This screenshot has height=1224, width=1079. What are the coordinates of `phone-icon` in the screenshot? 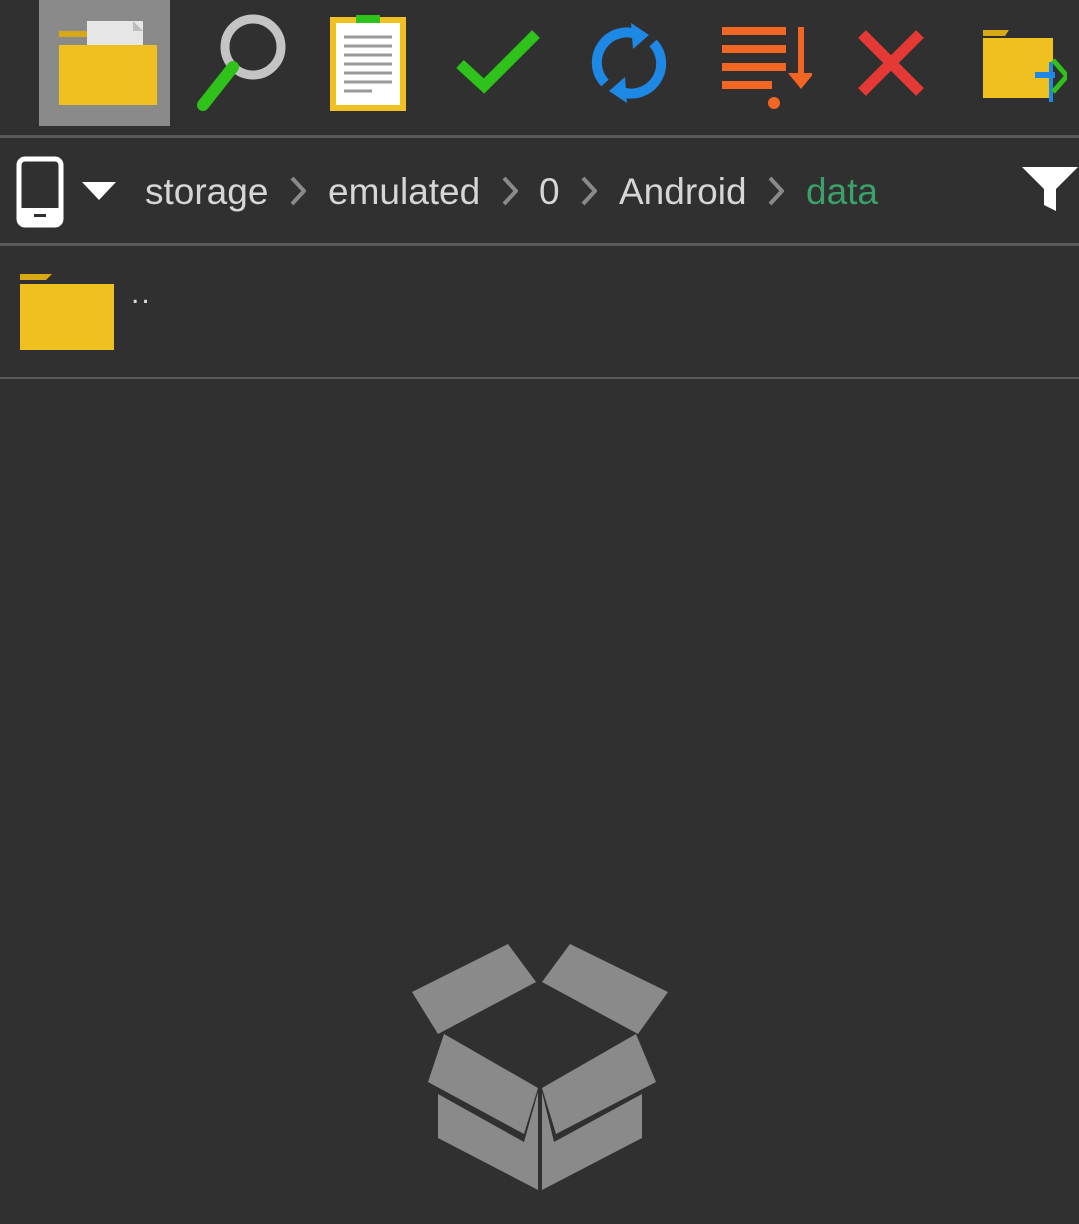 It's located at (40, 192).